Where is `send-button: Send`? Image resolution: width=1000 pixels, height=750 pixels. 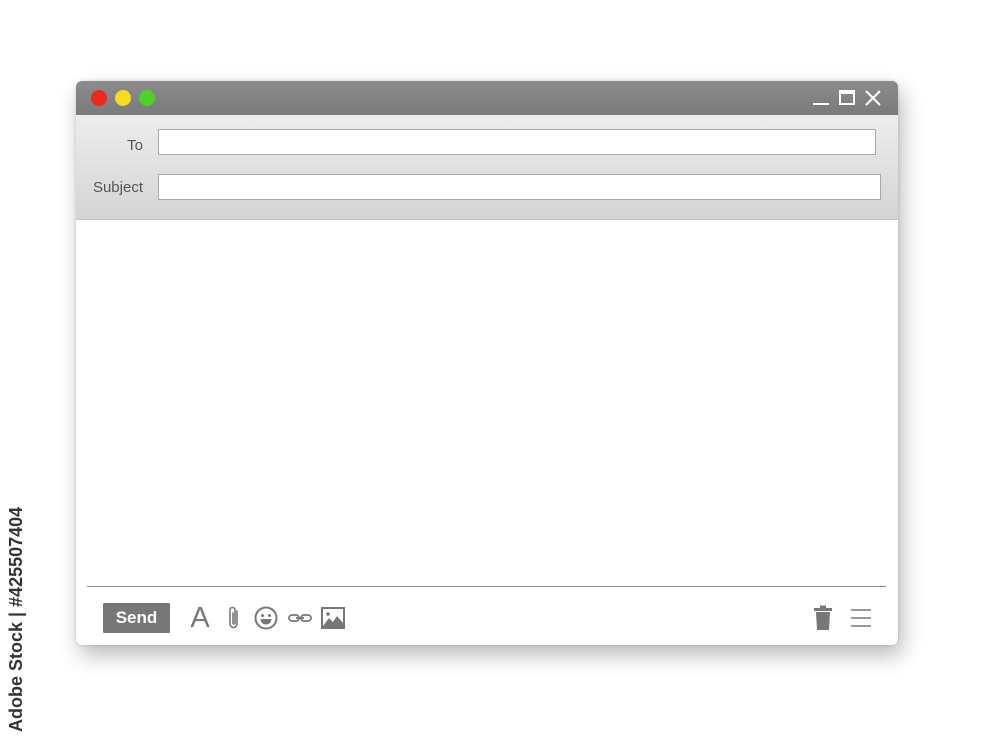 send-button: Send is located at coordinates (136, 618).